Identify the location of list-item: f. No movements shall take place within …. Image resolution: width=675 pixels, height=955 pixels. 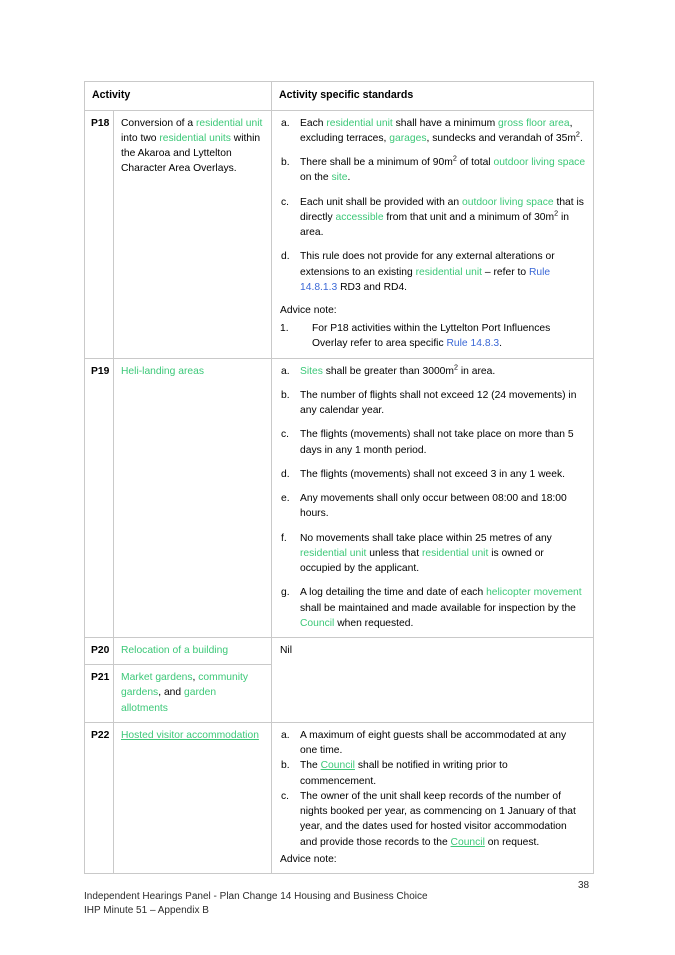
(433, 554).